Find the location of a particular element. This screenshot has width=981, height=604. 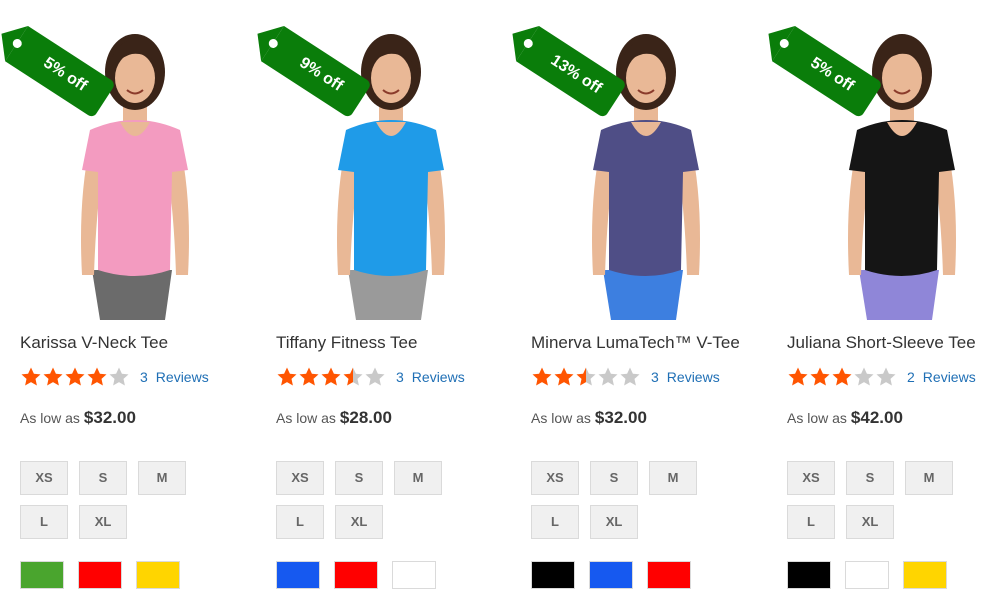

review-count: 2 is located at coordinates (911, 377).